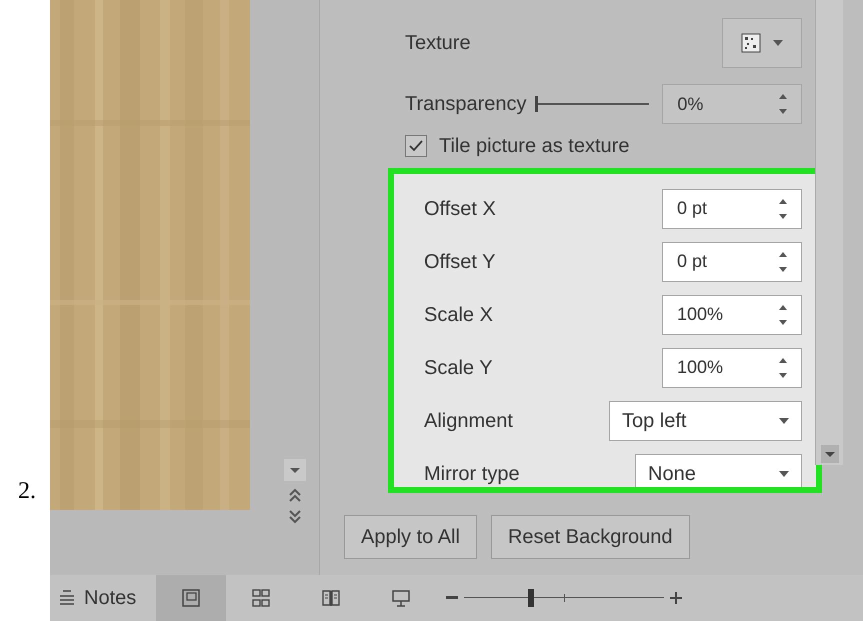 The width and height of the screenshot is (863, 621). What do you see at coordinates (295, 517) in the screenshot?
I see `next-slide-icon` at bounding box center [295, 517].